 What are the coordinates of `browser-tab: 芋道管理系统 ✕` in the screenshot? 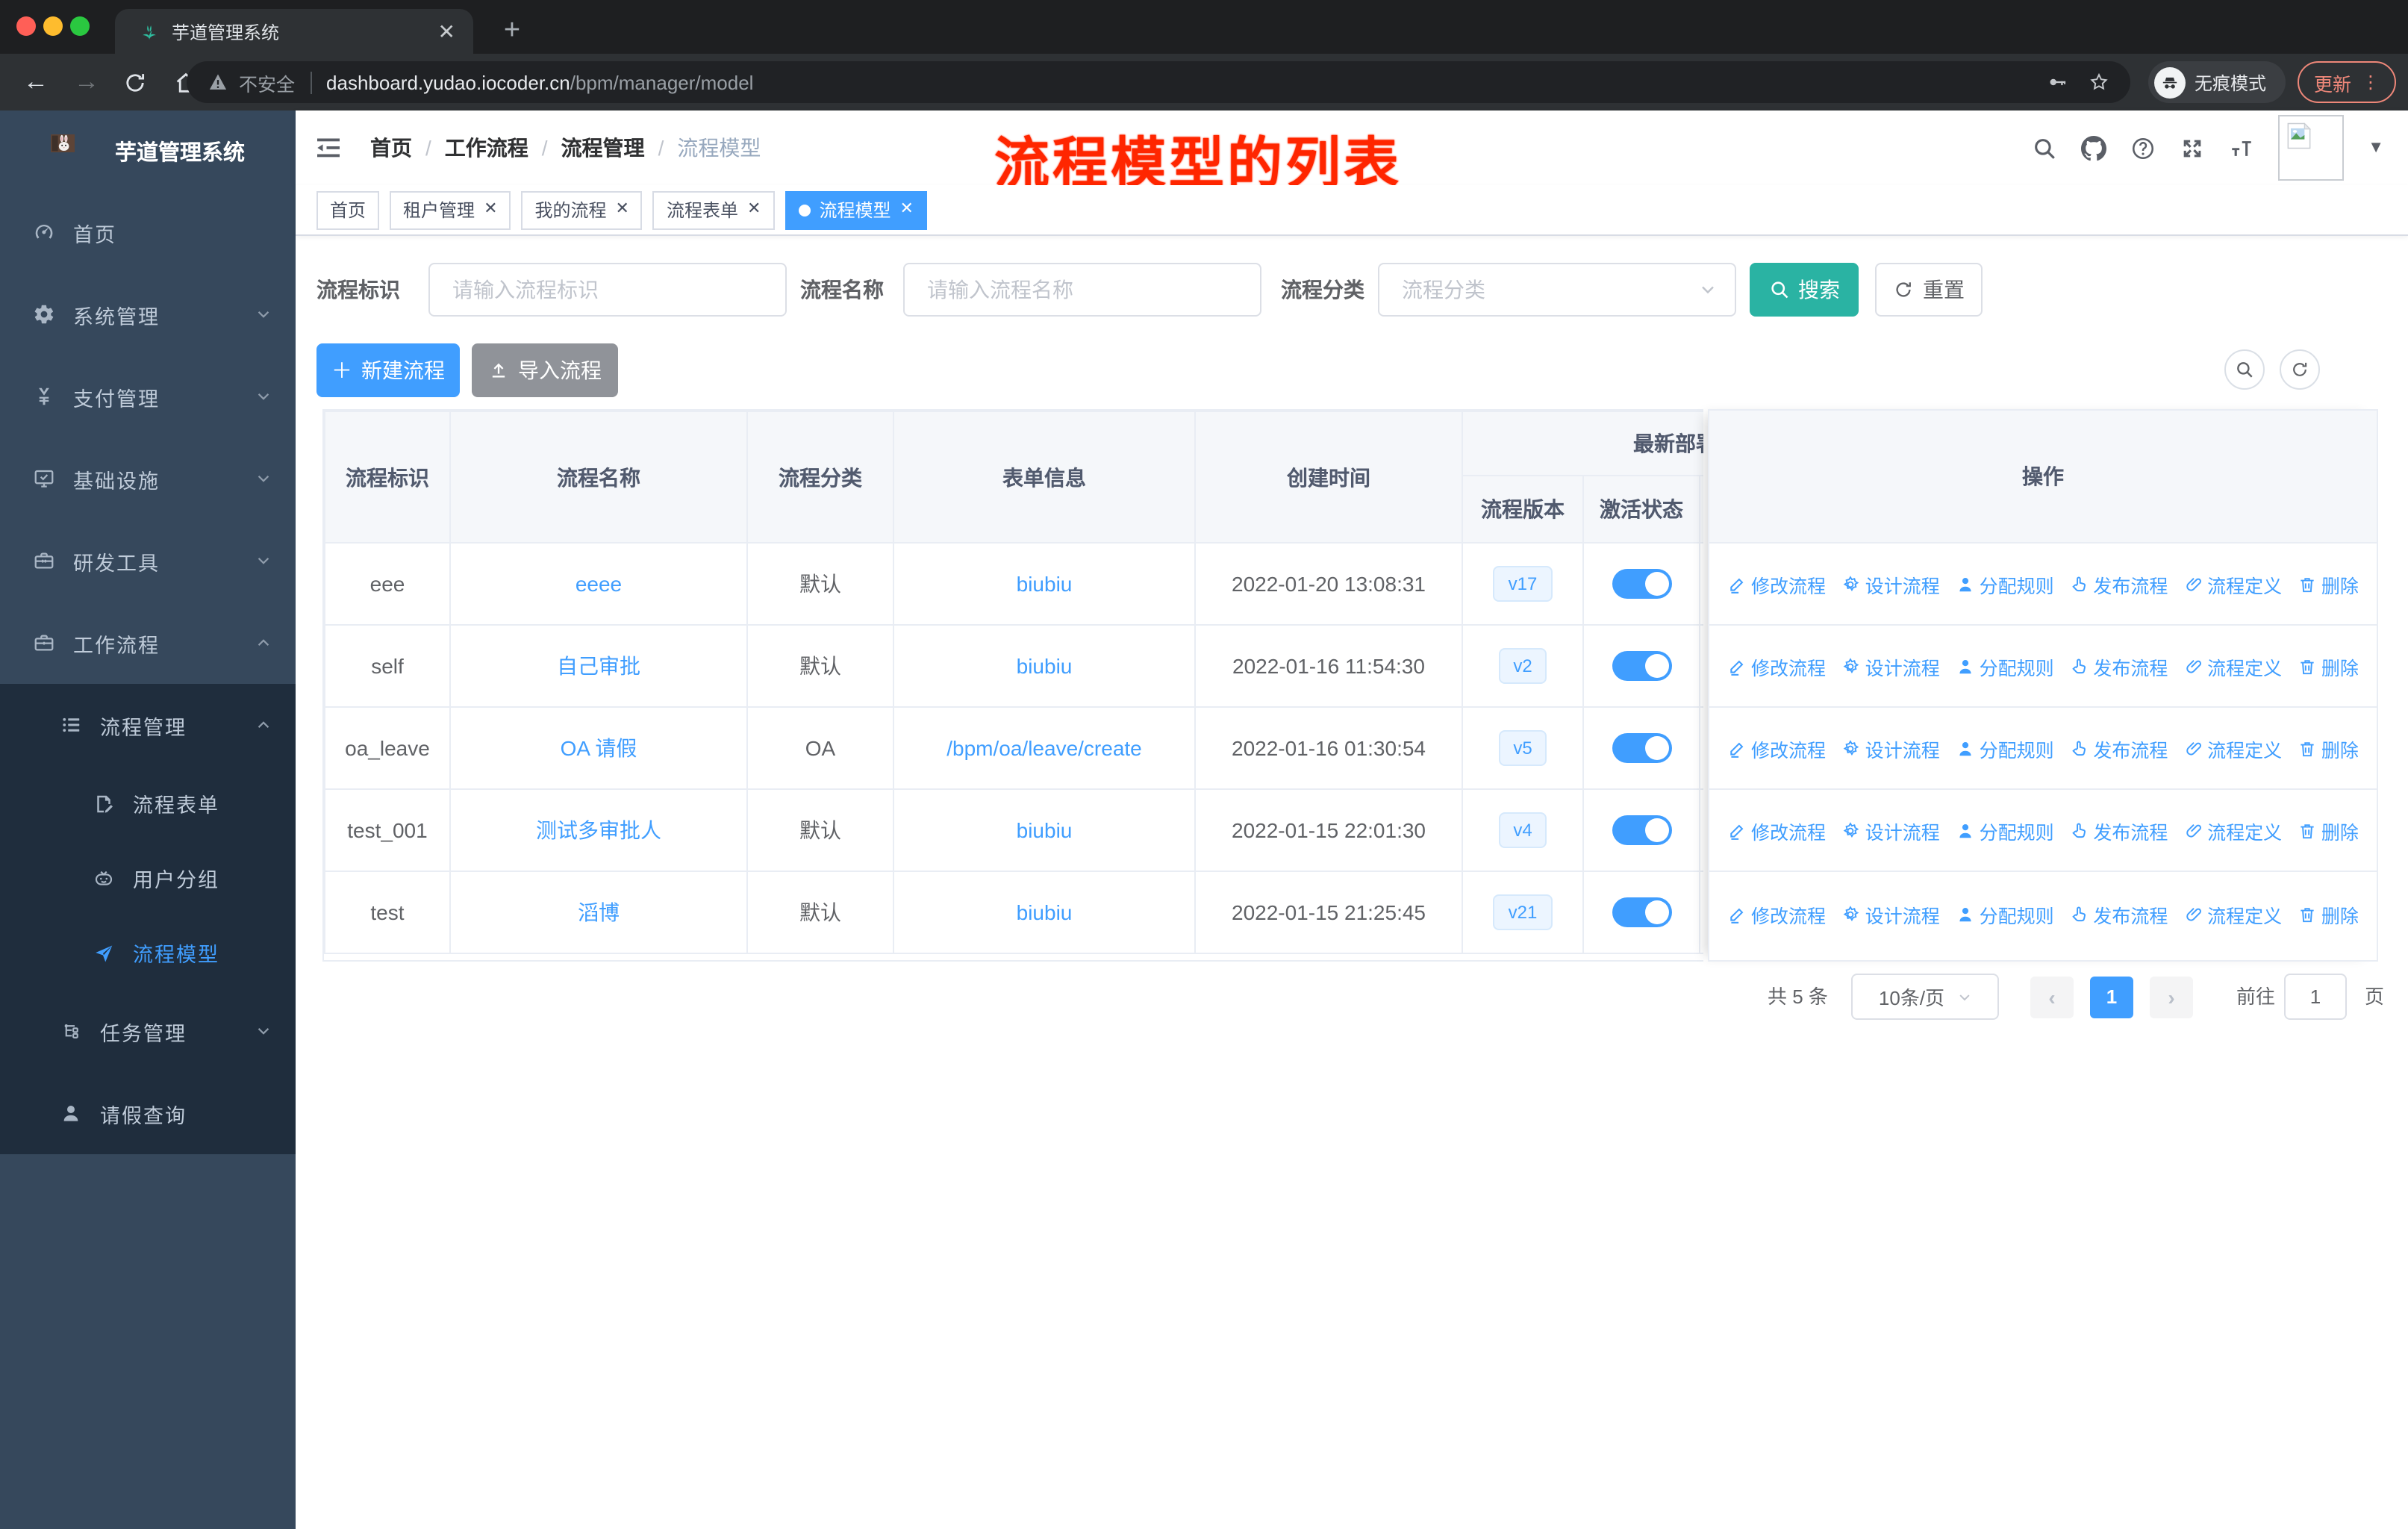 It's located at (294, 32).